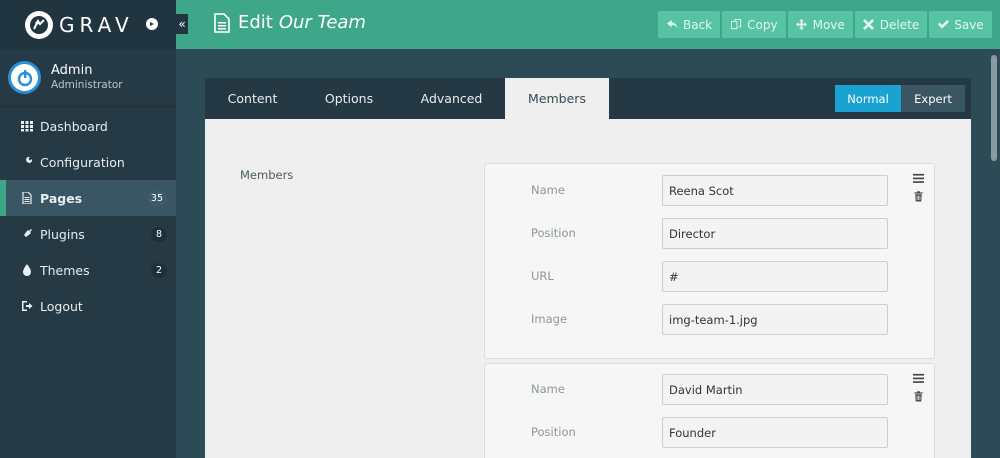  I want to click on brand-name: GRAV, so click(96, 24).